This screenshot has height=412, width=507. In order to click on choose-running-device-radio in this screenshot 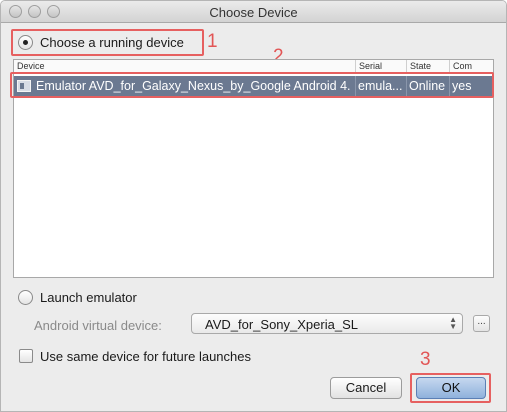, I will do `click(25, 42)`.